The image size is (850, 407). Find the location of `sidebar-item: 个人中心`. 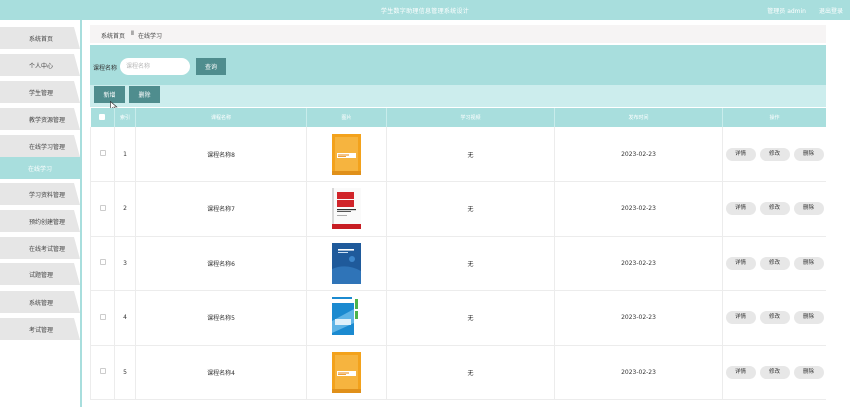

sidebar-item: 个人中心 is located at coordinates (40, 65).